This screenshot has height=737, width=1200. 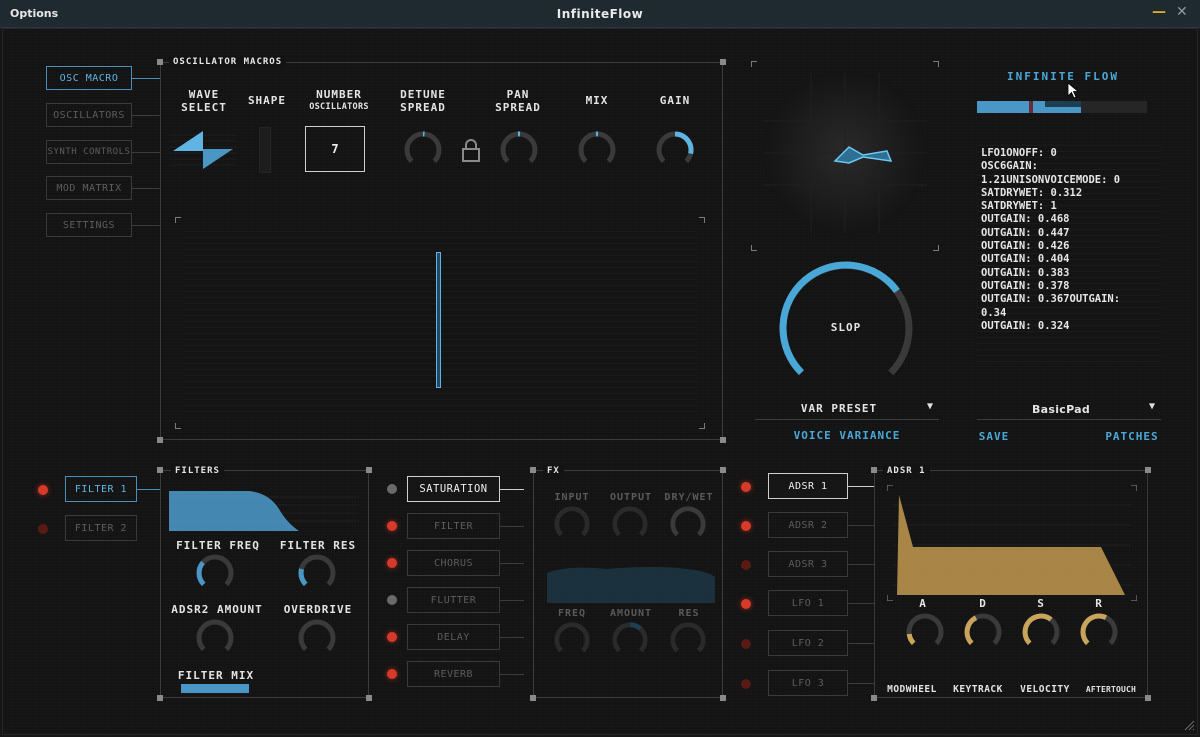 I want to click on tab-connector, so click(x=149, y=489).